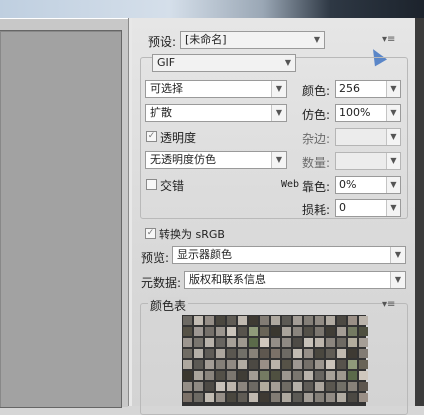  I want to click on panel-menu-icon: ▾≡, so click(388, 39).